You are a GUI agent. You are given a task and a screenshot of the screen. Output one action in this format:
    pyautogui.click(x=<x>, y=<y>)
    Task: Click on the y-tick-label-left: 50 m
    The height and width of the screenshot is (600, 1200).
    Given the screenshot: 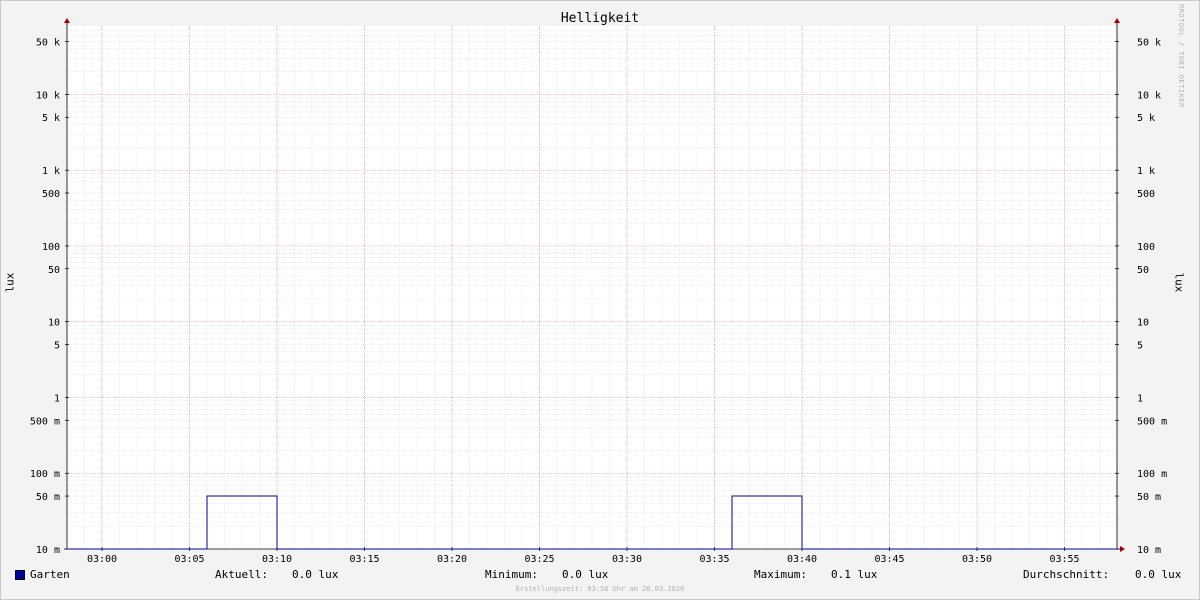 What is the action you would take?
    pyautogui.click(x=48, y=497)
    